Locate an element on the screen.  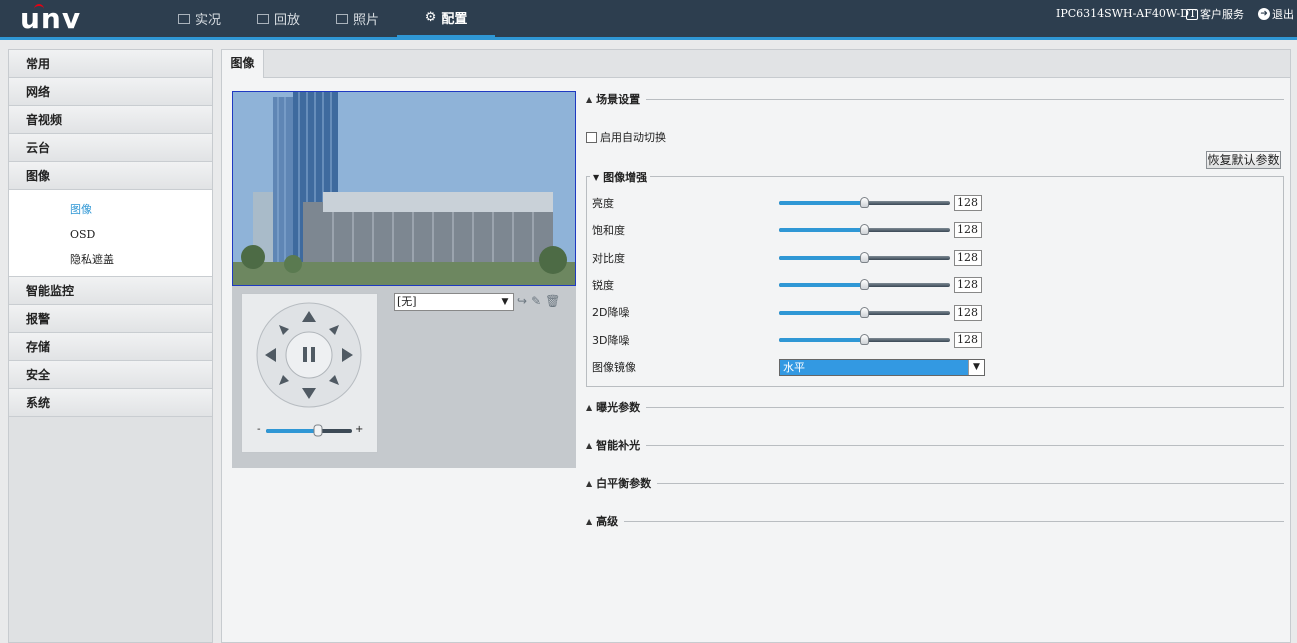
brand-logo: unv is located at coordinates (51, 18).